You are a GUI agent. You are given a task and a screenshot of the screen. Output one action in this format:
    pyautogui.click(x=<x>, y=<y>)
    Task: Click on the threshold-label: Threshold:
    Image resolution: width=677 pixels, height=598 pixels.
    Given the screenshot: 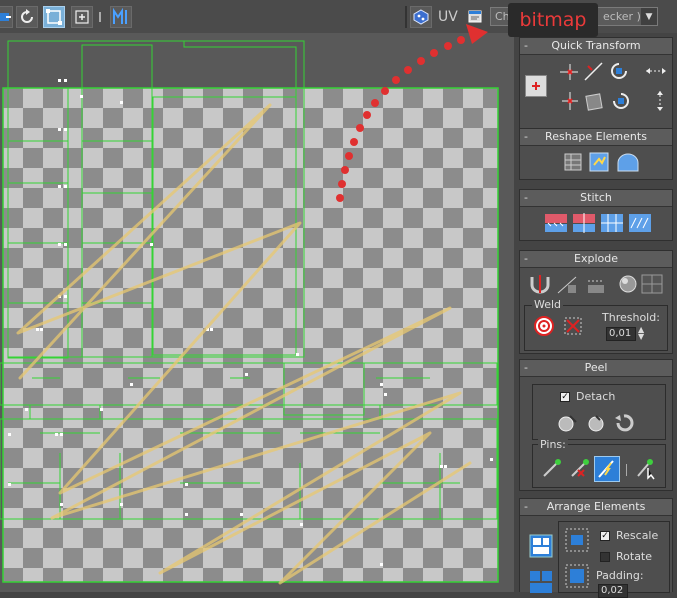 What is the action you would take?
    pyautogui.click(x=631, y=317)
    